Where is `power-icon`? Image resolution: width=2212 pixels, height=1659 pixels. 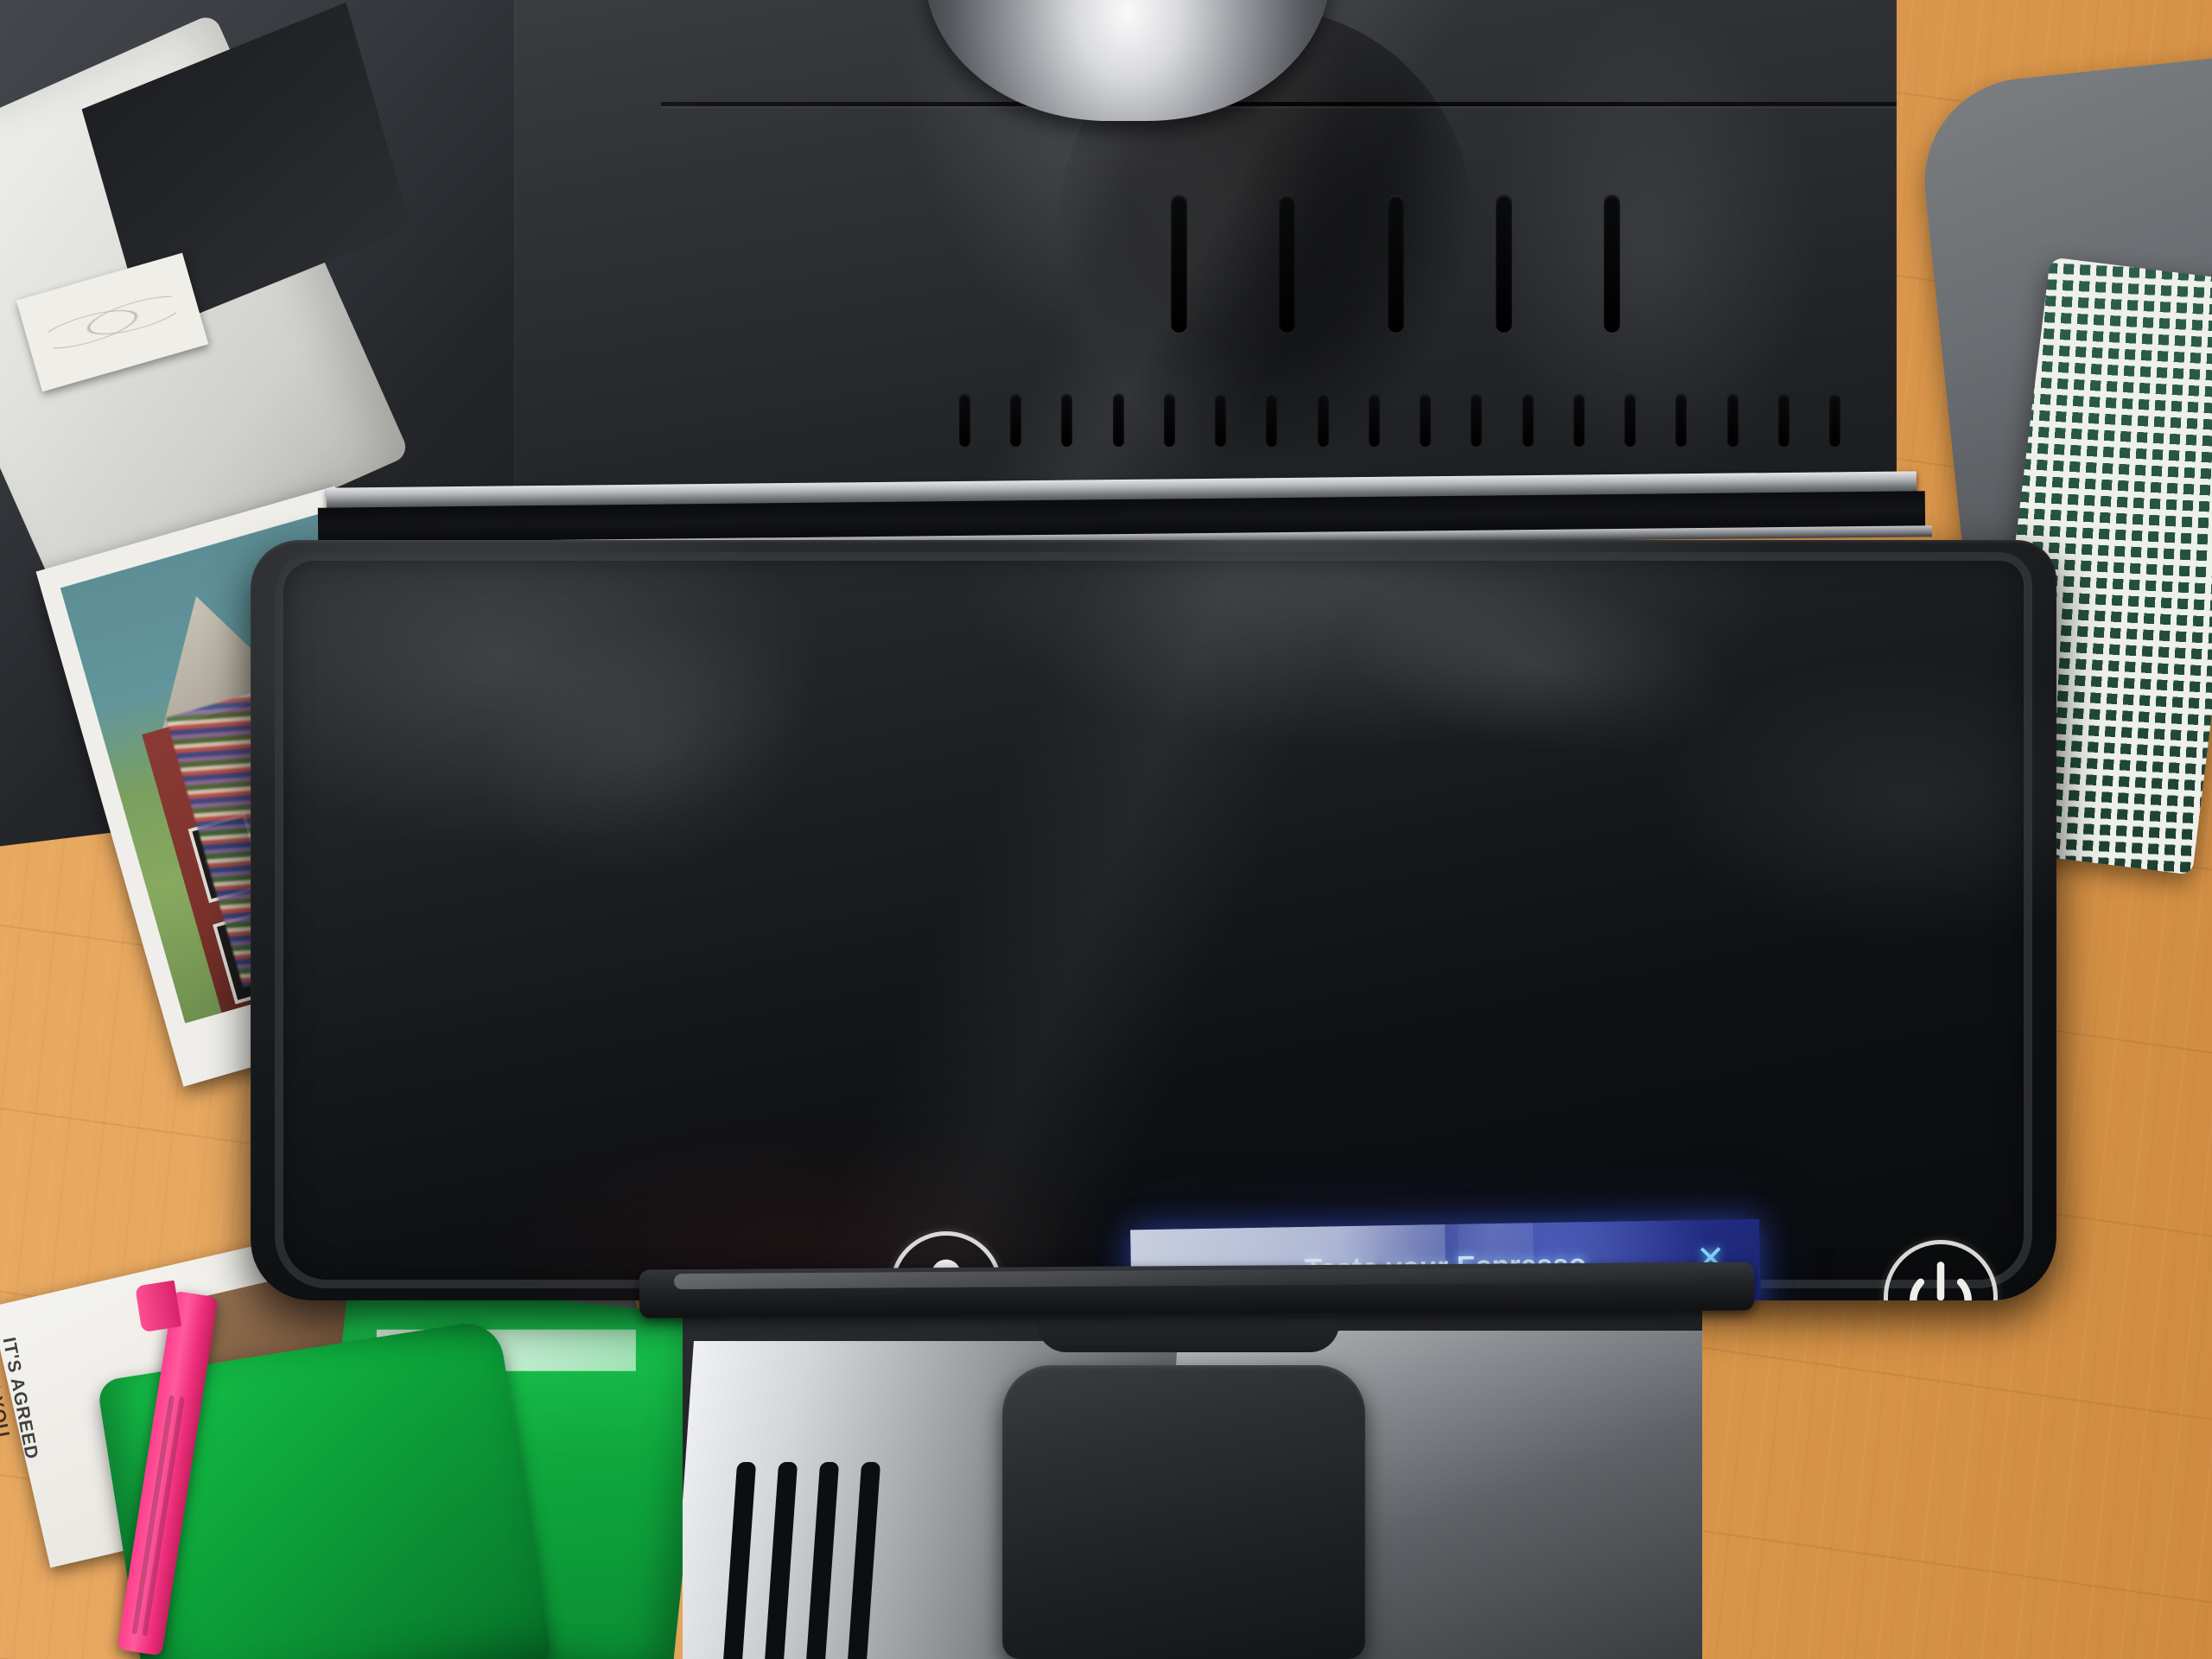
power-icon is located at coordinates (1940, 1272).